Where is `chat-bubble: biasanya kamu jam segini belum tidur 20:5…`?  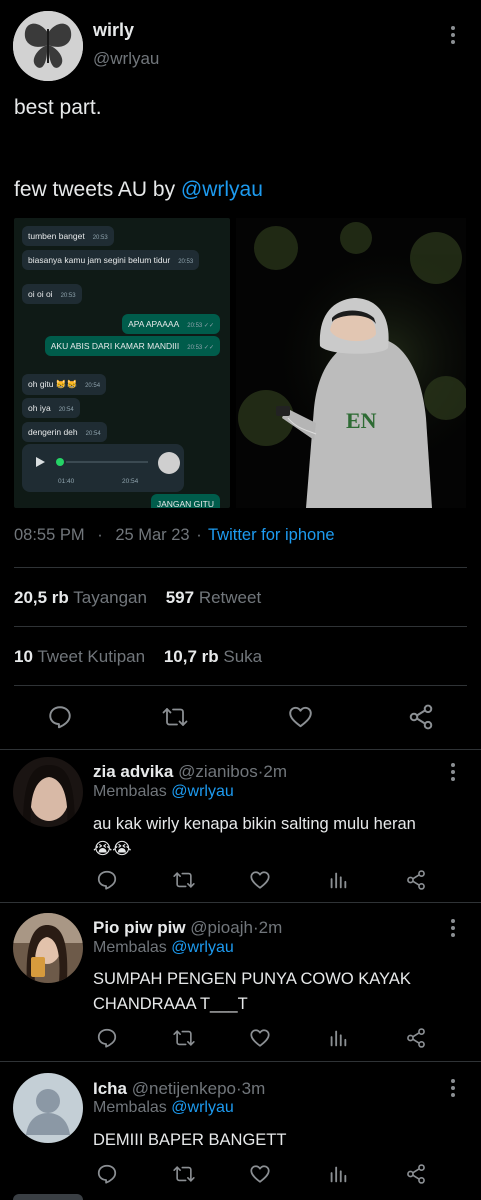 chat-bubble: biasanya kamu jam segini belum tidur 20:5… is located at coordinates (111, 260).